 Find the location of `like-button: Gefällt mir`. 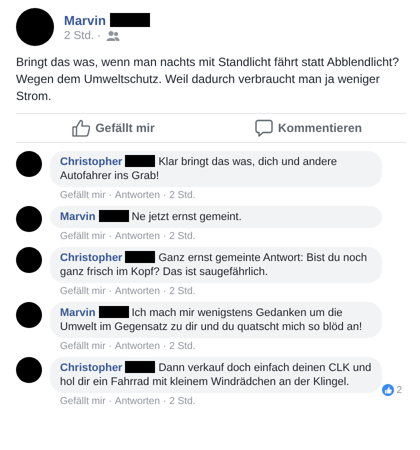

like-button: Gefällt mir is located at coordinates (113, 128).